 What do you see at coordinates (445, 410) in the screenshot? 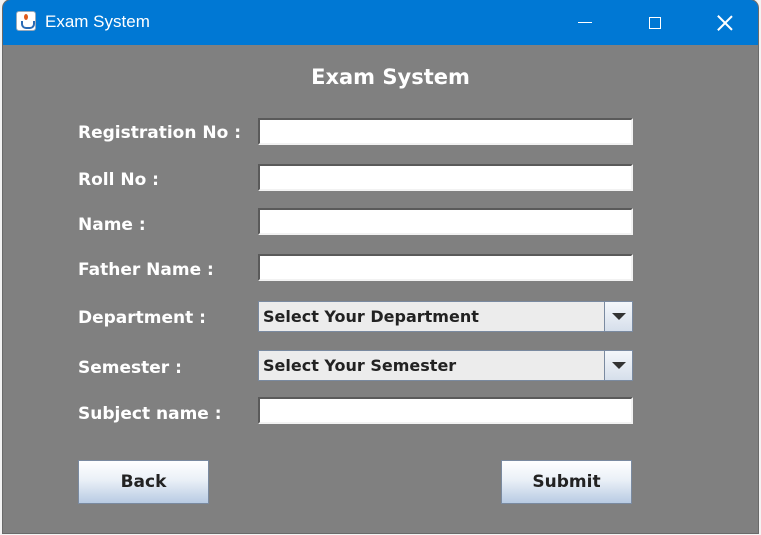
I see `subject-name-field` at bounding box center [445, 410].